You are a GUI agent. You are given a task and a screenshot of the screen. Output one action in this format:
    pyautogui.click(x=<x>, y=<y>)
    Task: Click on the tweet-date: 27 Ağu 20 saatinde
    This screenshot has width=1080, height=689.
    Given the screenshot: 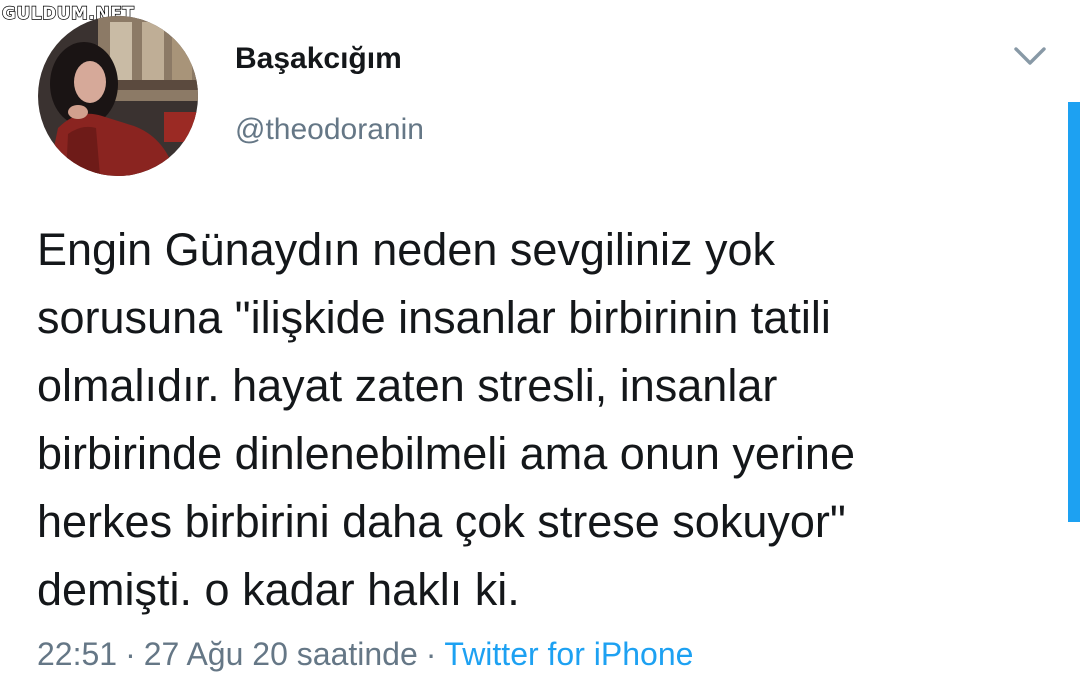 What is the action you would take?
    pyautogui.click(x=280, y=654)
    